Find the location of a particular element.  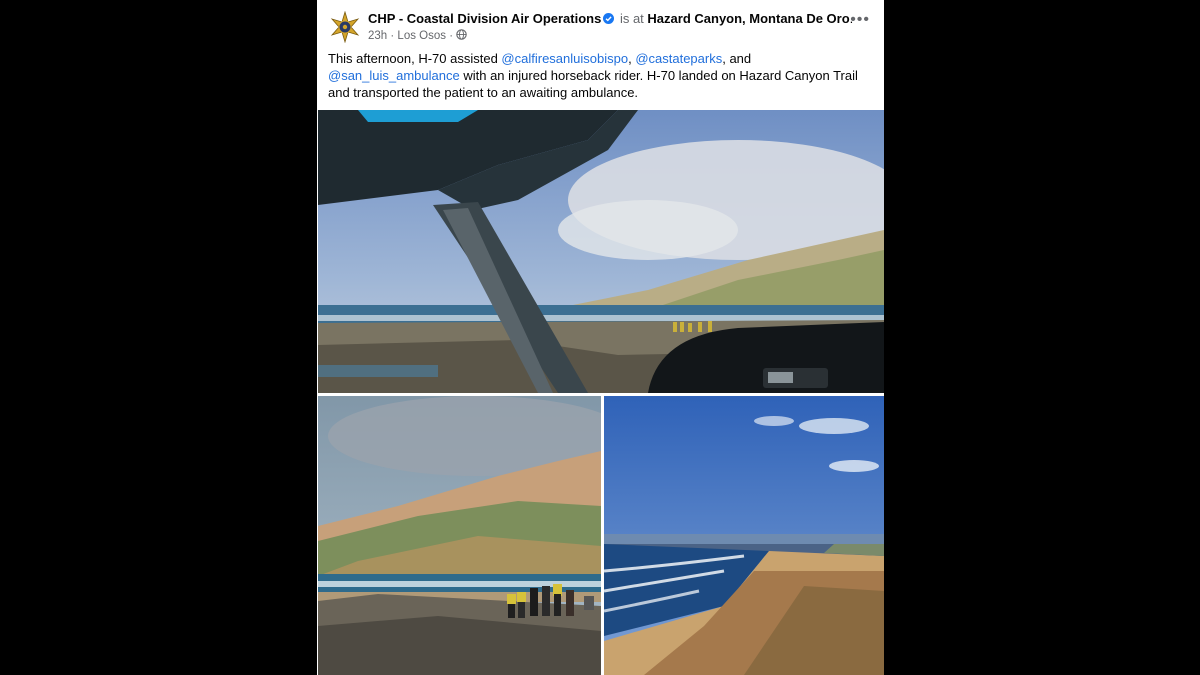

photo-aerial-coastline is located at coordinates (744, 535).